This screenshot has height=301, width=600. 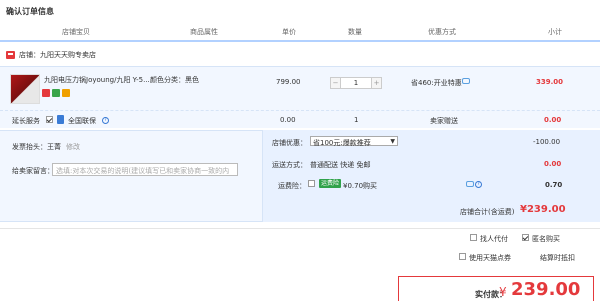 I want to click on shop-gift-label: 卖家赠送, so click(x=444, y=121).